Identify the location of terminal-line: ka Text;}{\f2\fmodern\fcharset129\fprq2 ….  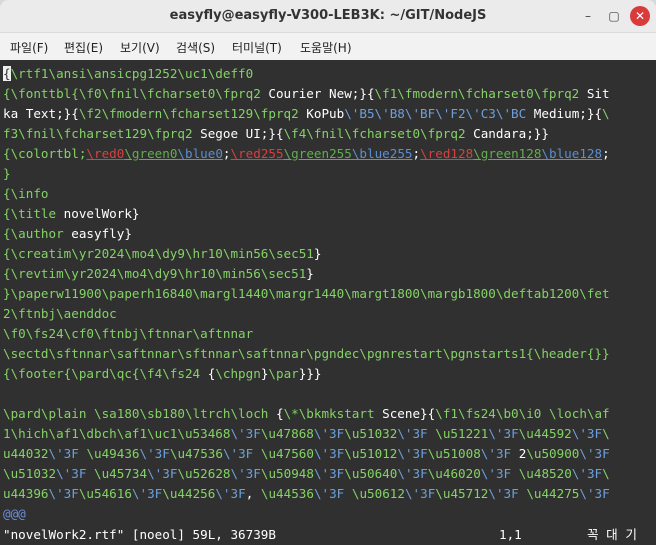
(306, 114).